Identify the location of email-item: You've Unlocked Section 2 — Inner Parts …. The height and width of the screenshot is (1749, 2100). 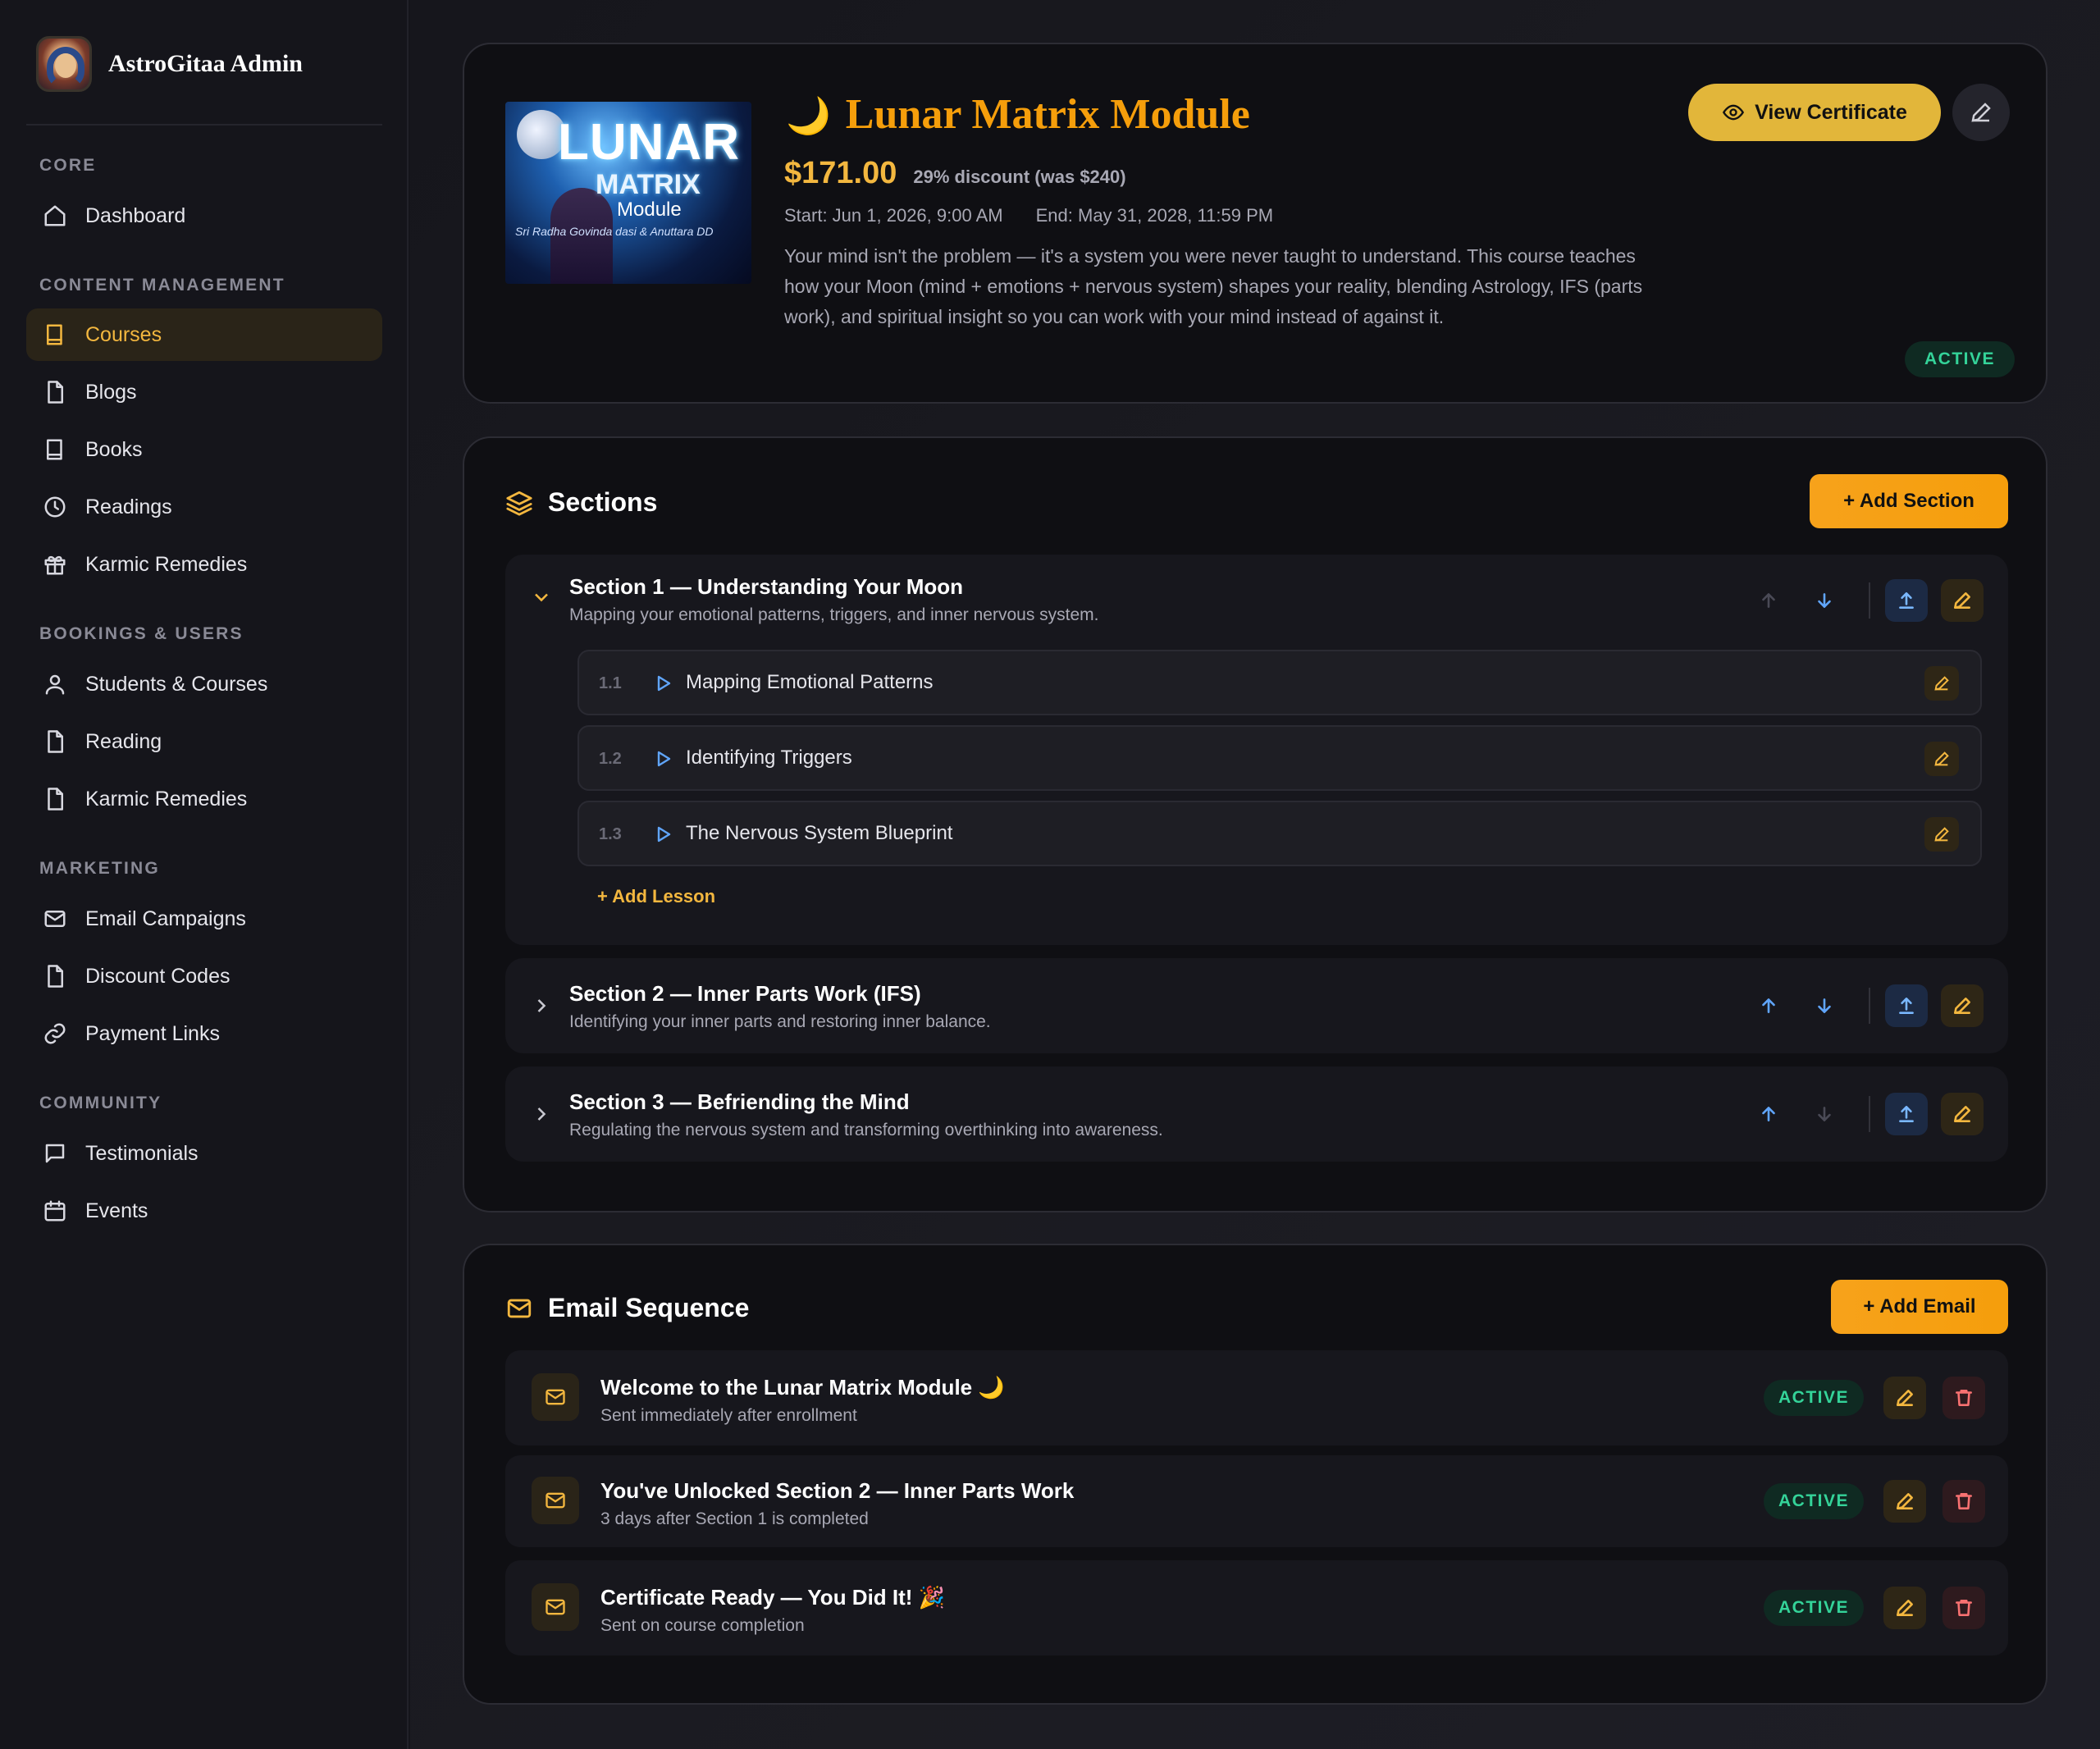
(1257, 1501).